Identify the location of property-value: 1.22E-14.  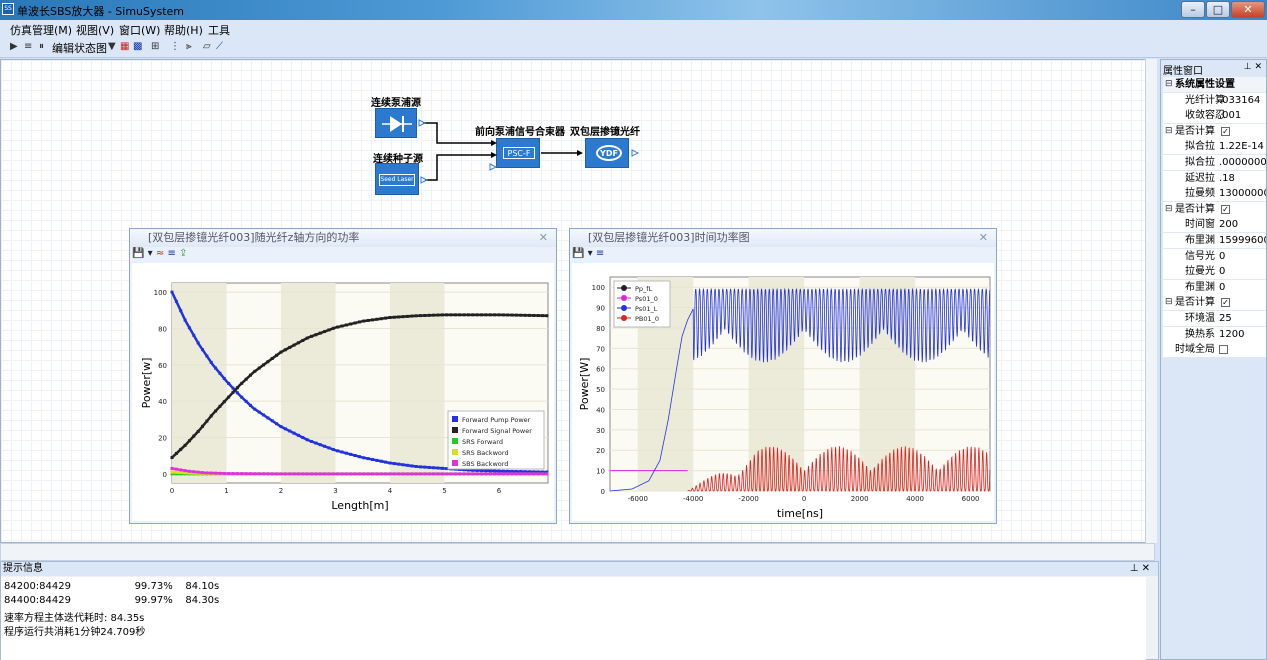
(1241, 146).